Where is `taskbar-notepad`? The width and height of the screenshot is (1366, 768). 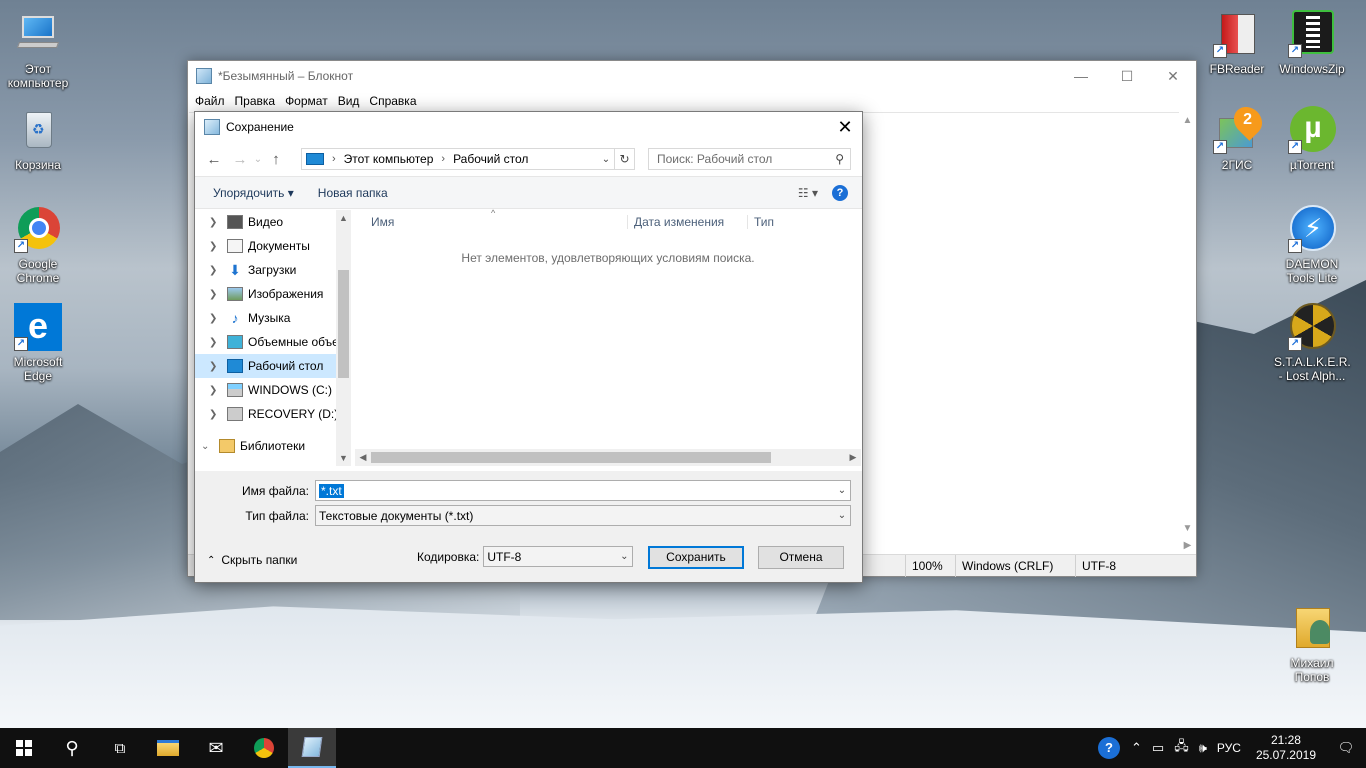 taskbar-notepad is located at coordinates (312, 748).